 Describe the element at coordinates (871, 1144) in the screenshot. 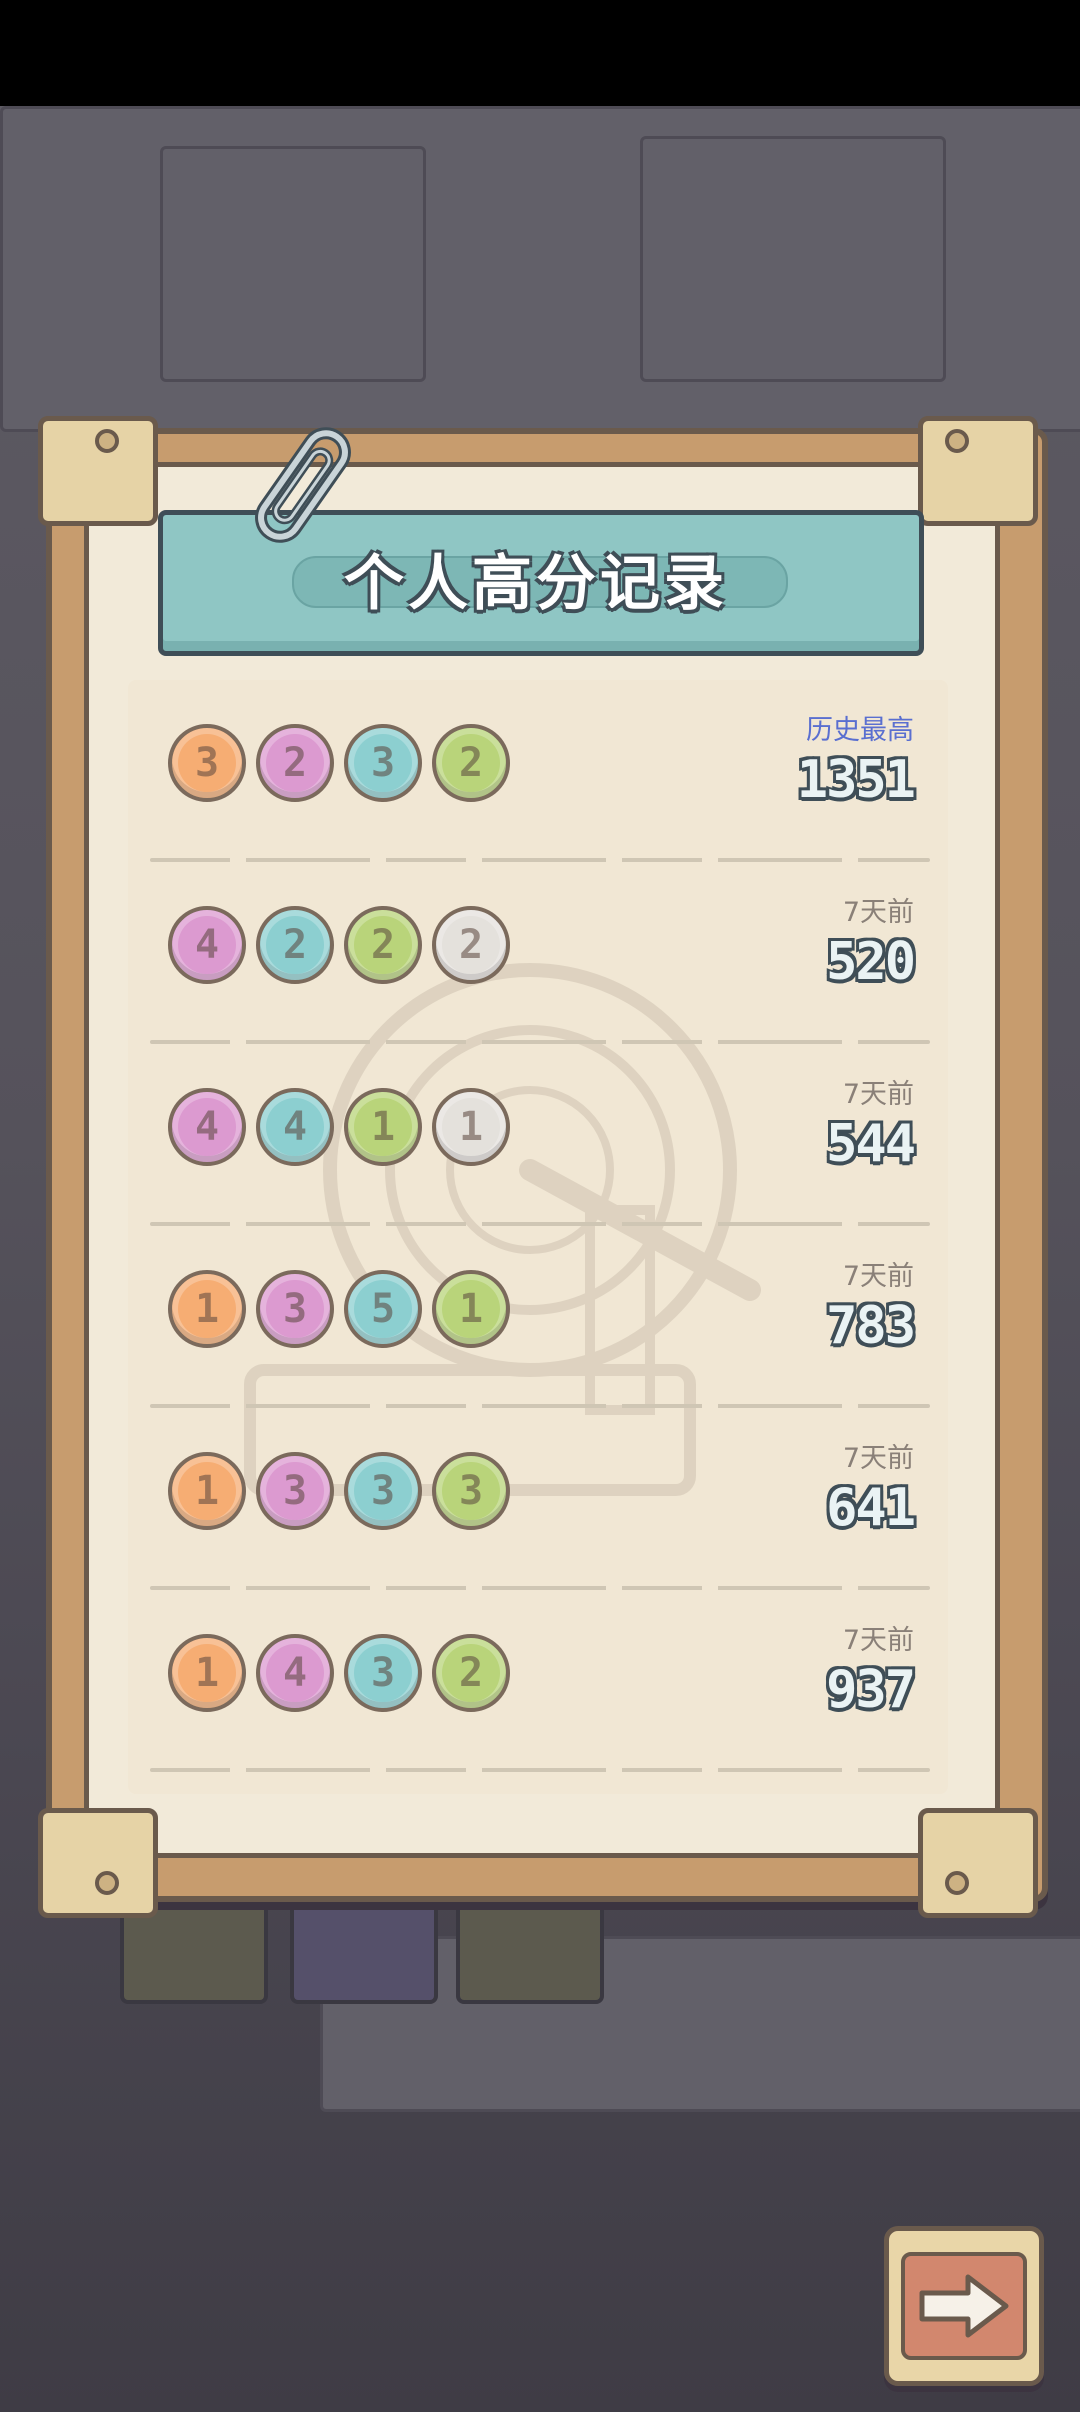

I see `record-score: 544` at that location.